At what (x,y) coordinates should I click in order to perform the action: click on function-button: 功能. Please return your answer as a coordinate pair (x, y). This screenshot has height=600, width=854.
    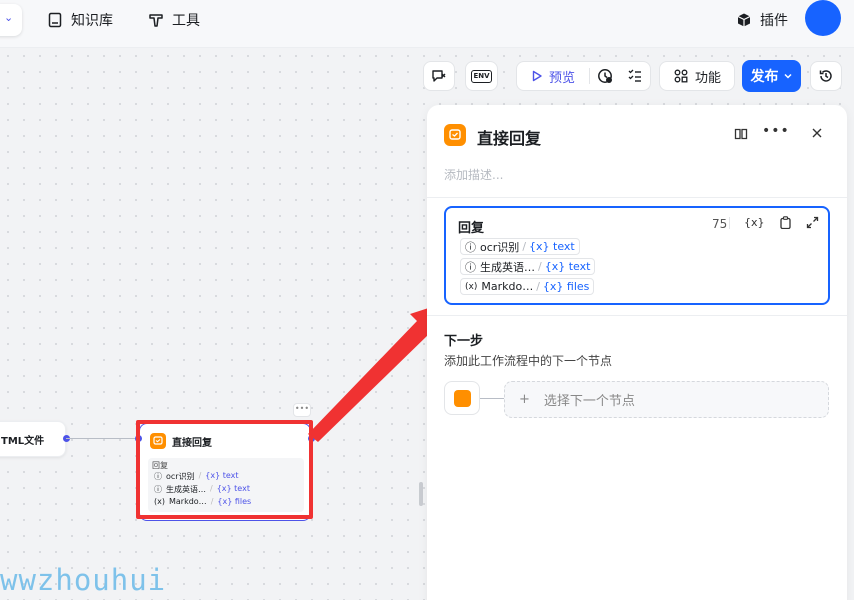
    Looking at the image, I should click on (697, 76).